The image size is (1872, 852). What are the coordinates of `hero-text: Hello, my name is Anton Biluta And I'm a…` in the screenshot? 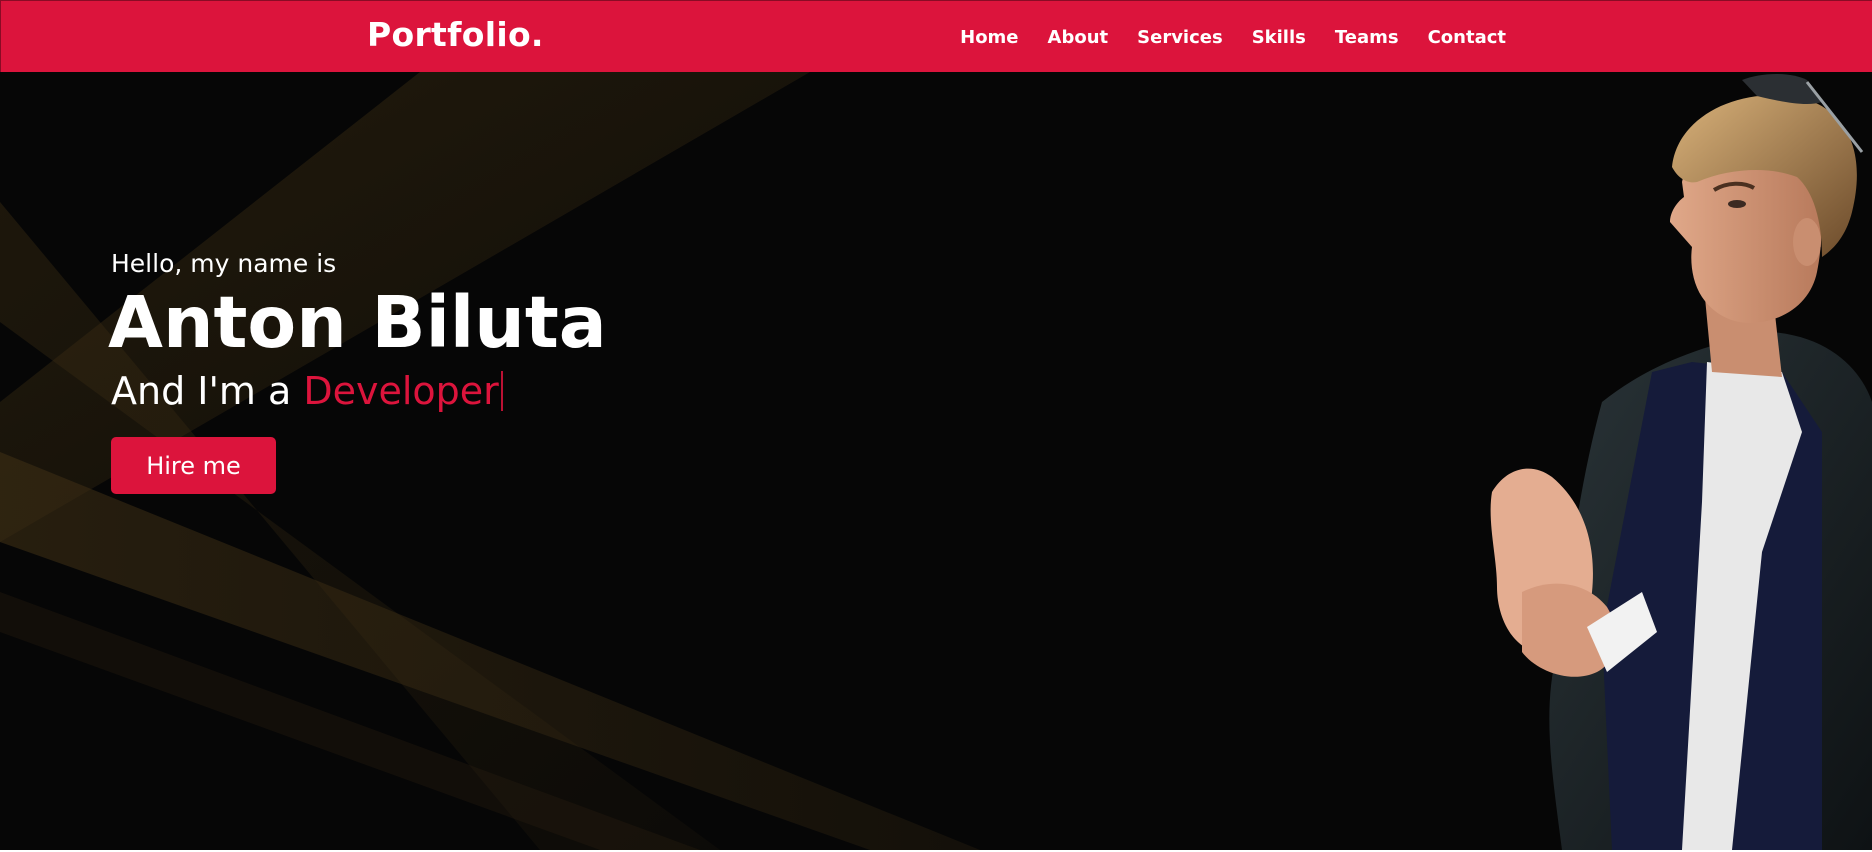 It's located at (357, 370).